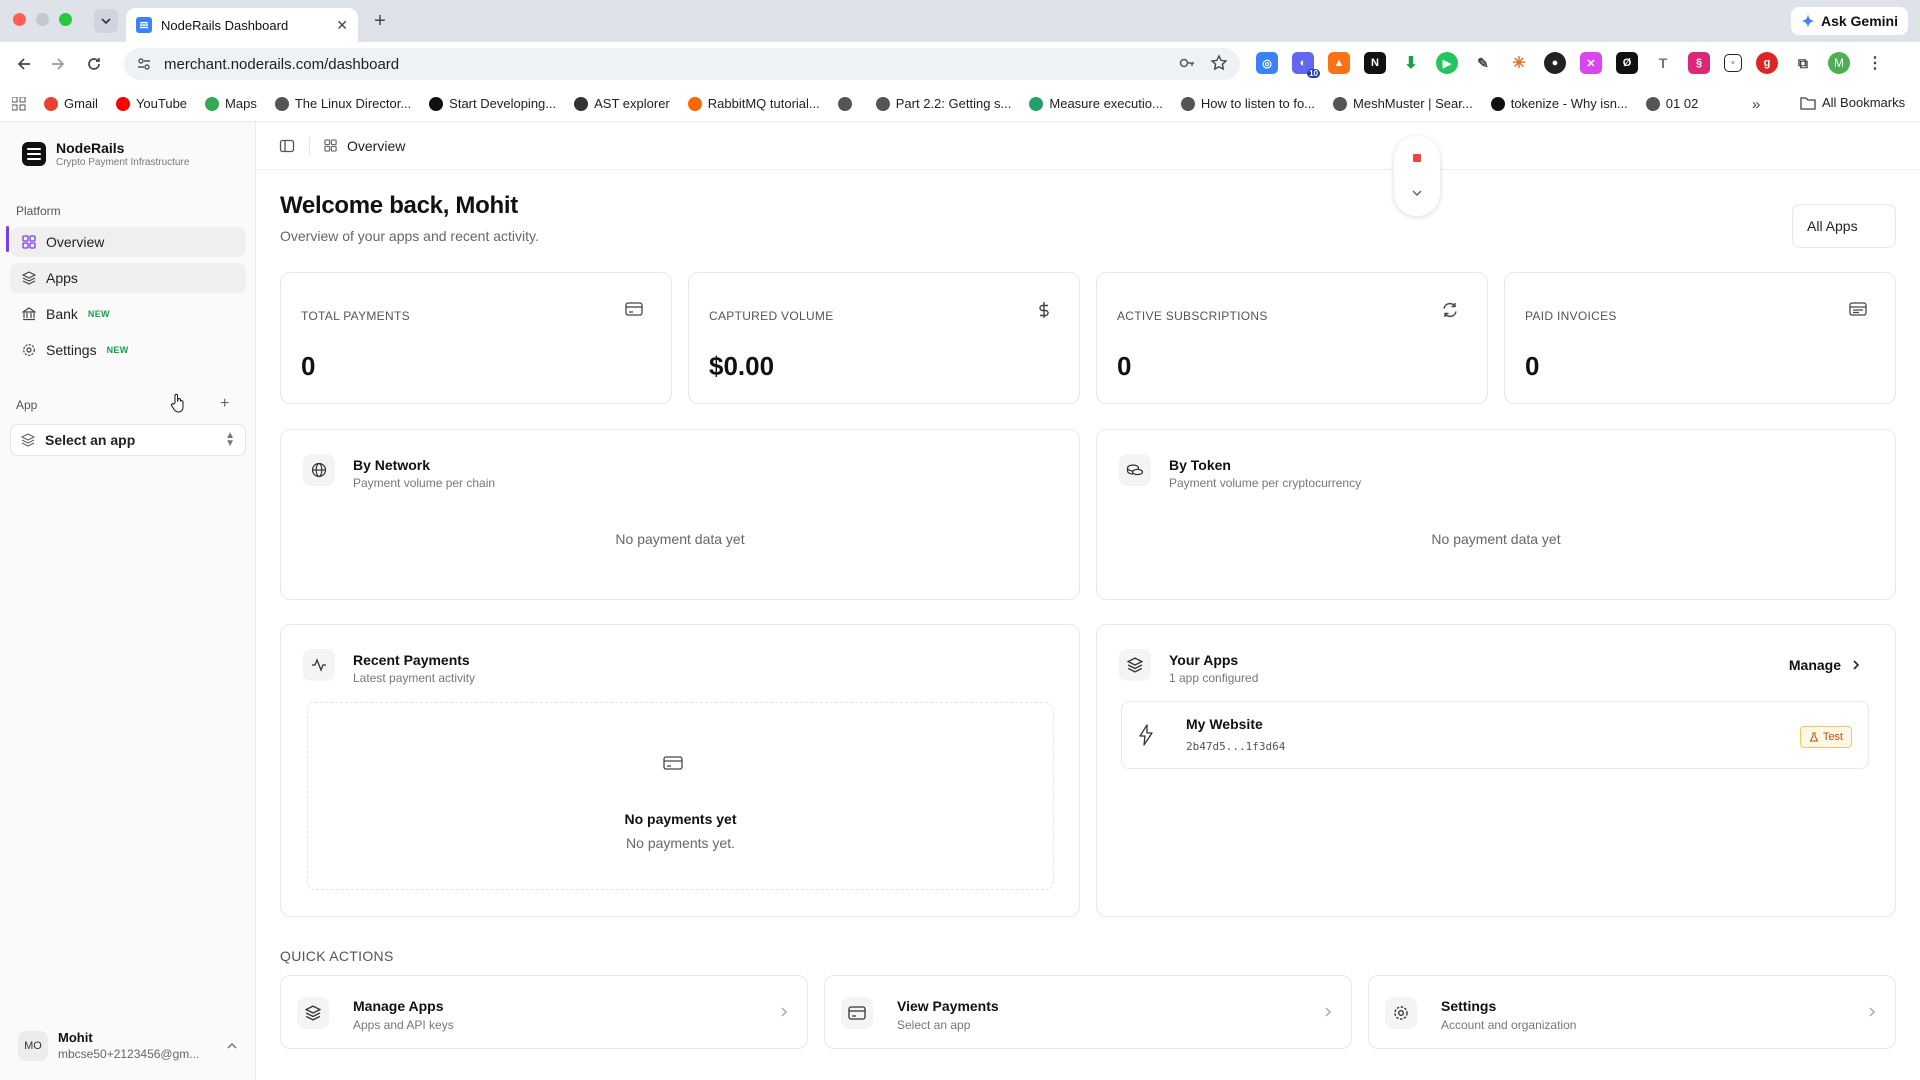  Describe the element at coordinates (960, 21) in the screenshot. I see `browser-tab-strip: NodeRails Dashboard ✕ + Ask Gemini` at that location.